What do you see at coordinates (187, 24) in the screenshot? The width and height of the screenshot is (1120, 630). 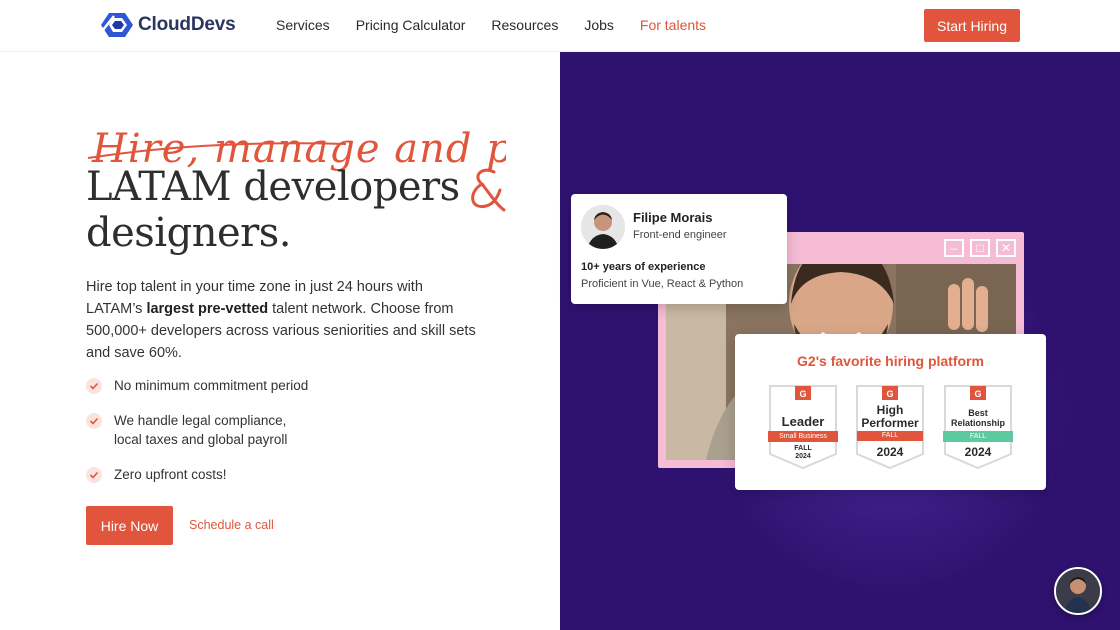 I see `brand-name: CloudDevs` at bounding box center [187, 24].